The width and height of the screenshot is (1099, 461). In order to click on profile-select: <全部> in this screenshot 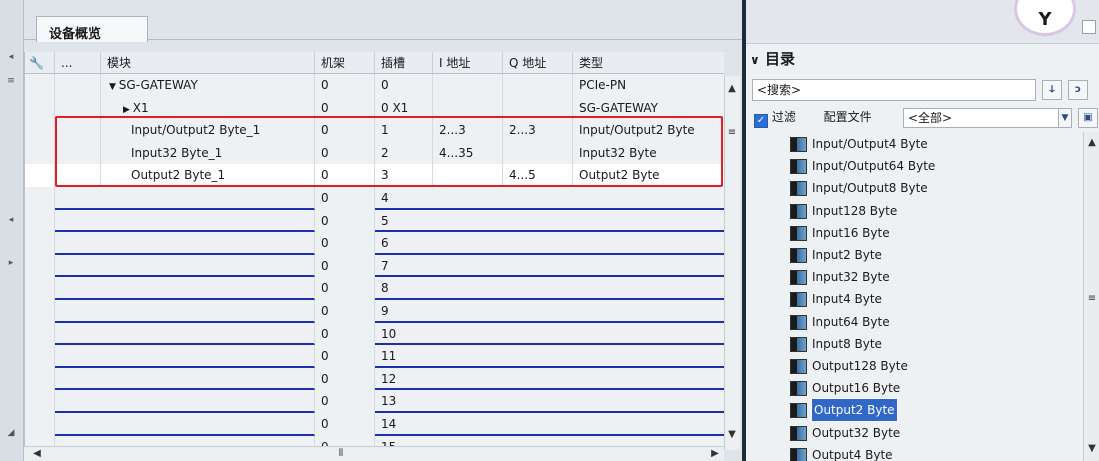, I will do `click(987, 118)`.